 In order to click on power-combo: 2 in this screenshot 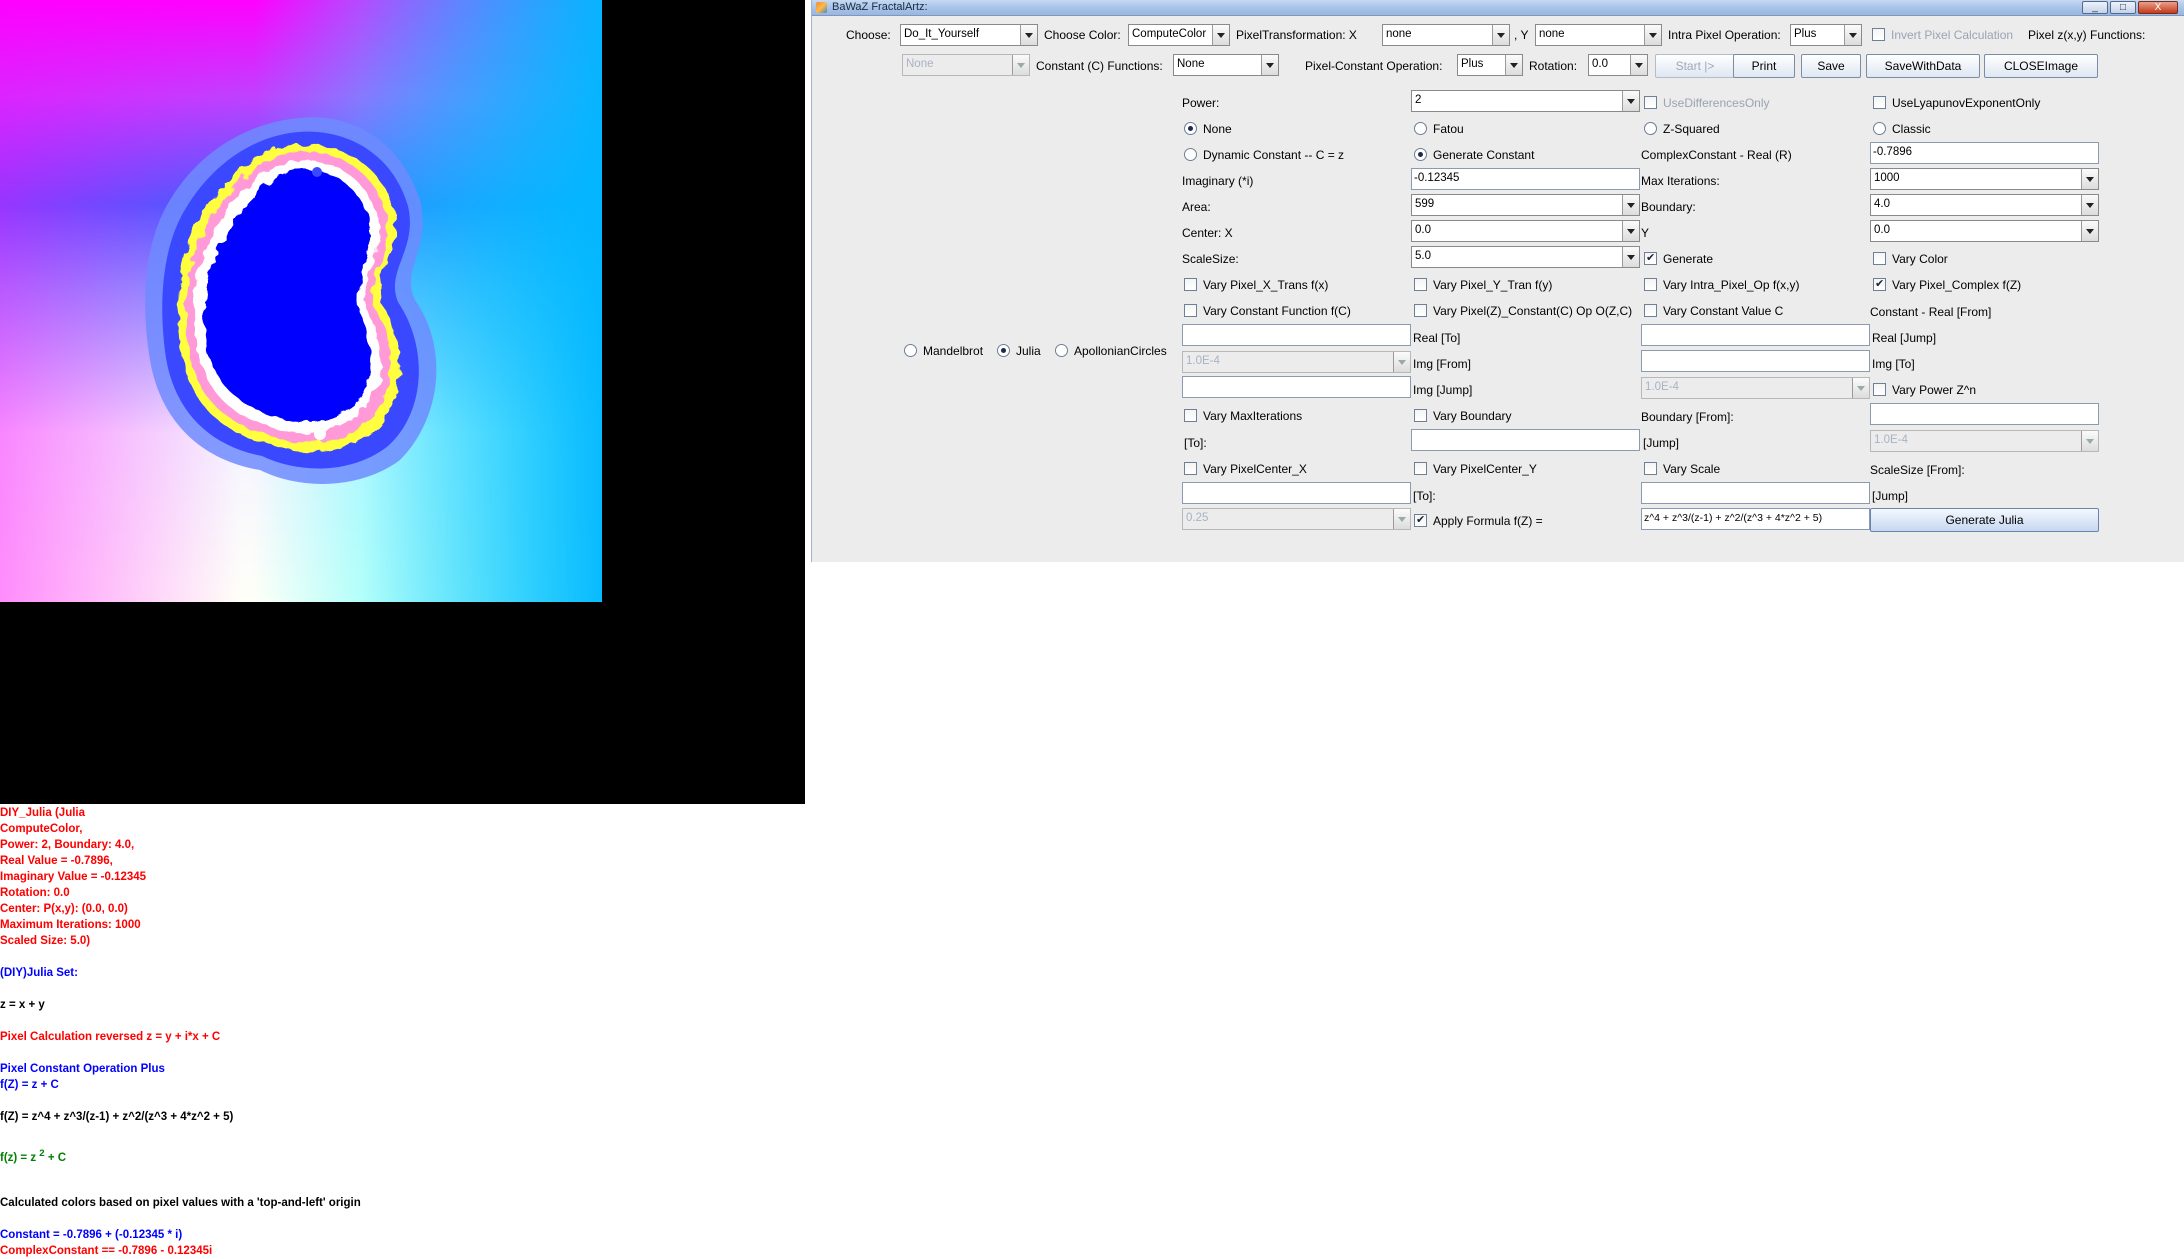, I will do `click(1525, 101)`.